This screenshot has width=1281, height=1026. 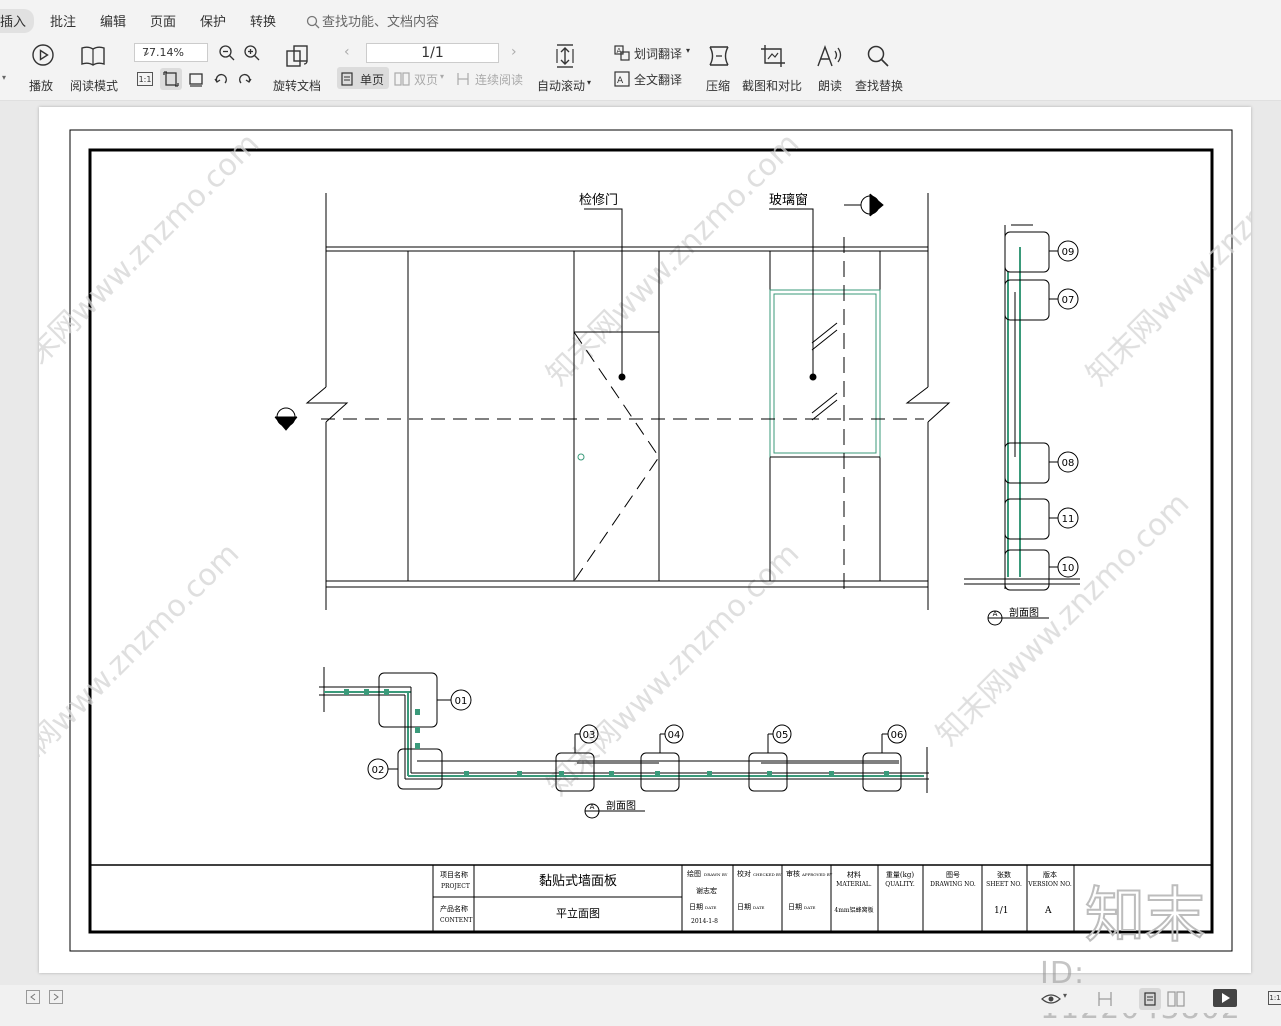 I want to click on fit-page-button, so click(x=171, y=79).